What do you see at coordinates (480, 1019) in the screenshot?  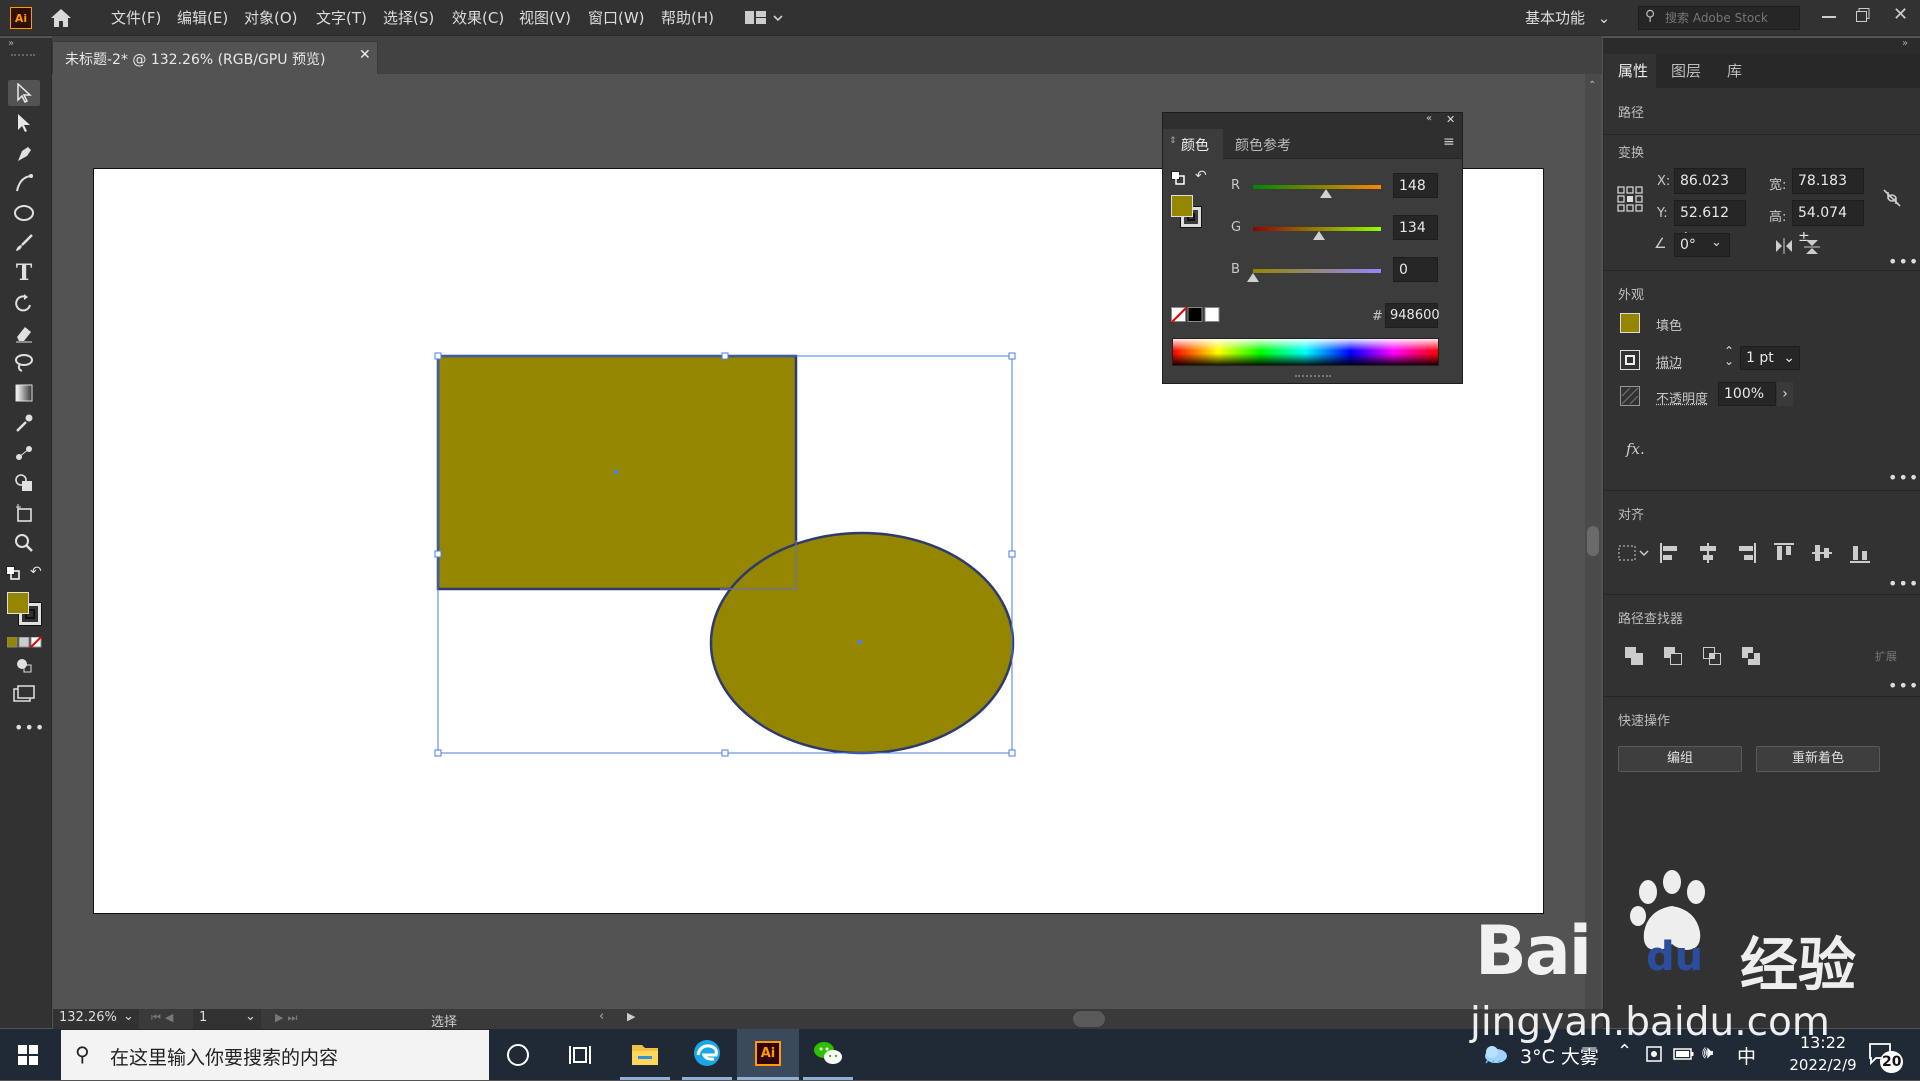 I see `tool-status: 选择 ▶` at bounding box center [480, 1019].